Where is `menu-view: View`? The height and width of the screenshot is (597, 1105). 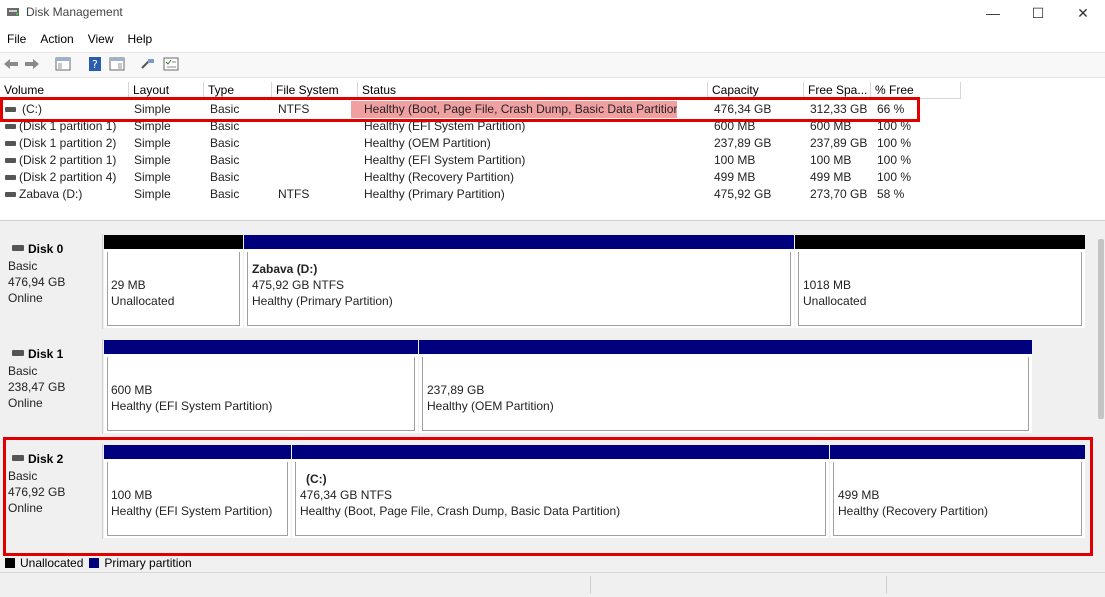
menu-view: View is located at coordinates (101, 39).